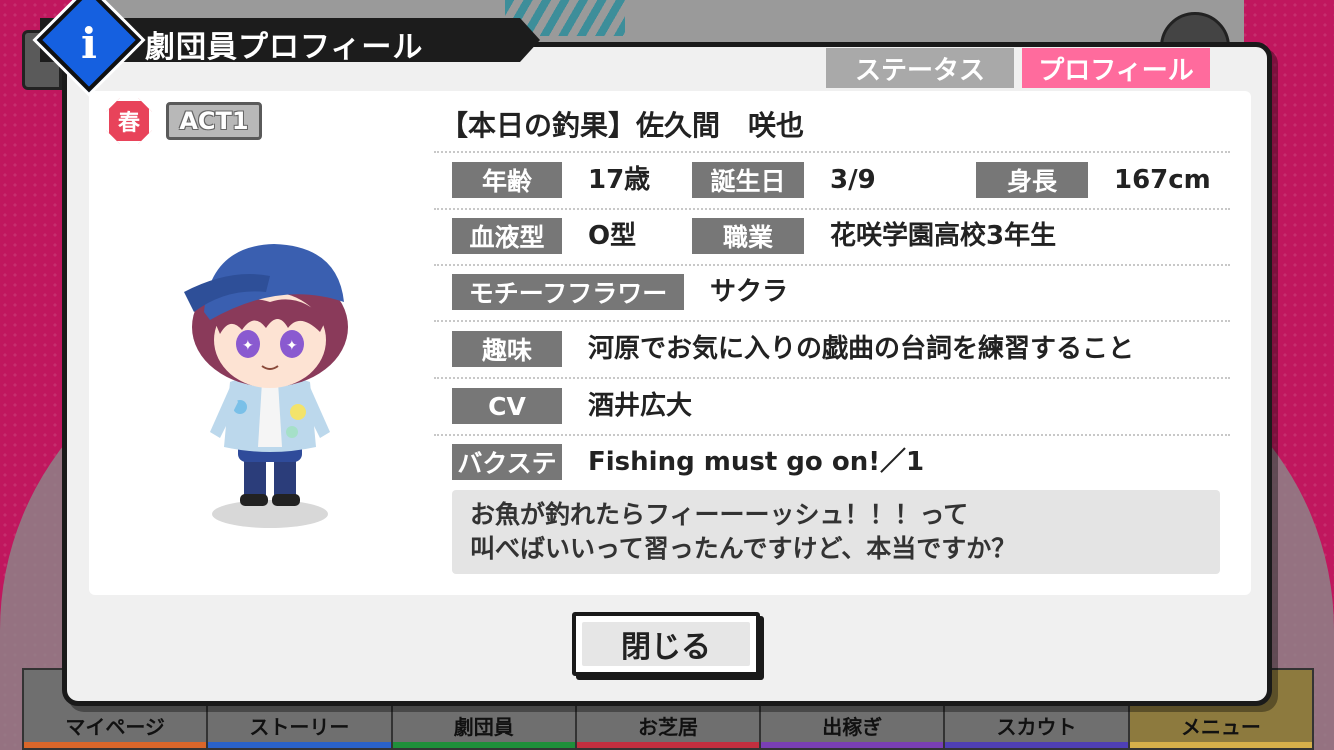 The height and width of the screenshot is (750, 1334). I want to click on character-name: 【本日の釣果】佐久間 咲也, so click(622, 125).